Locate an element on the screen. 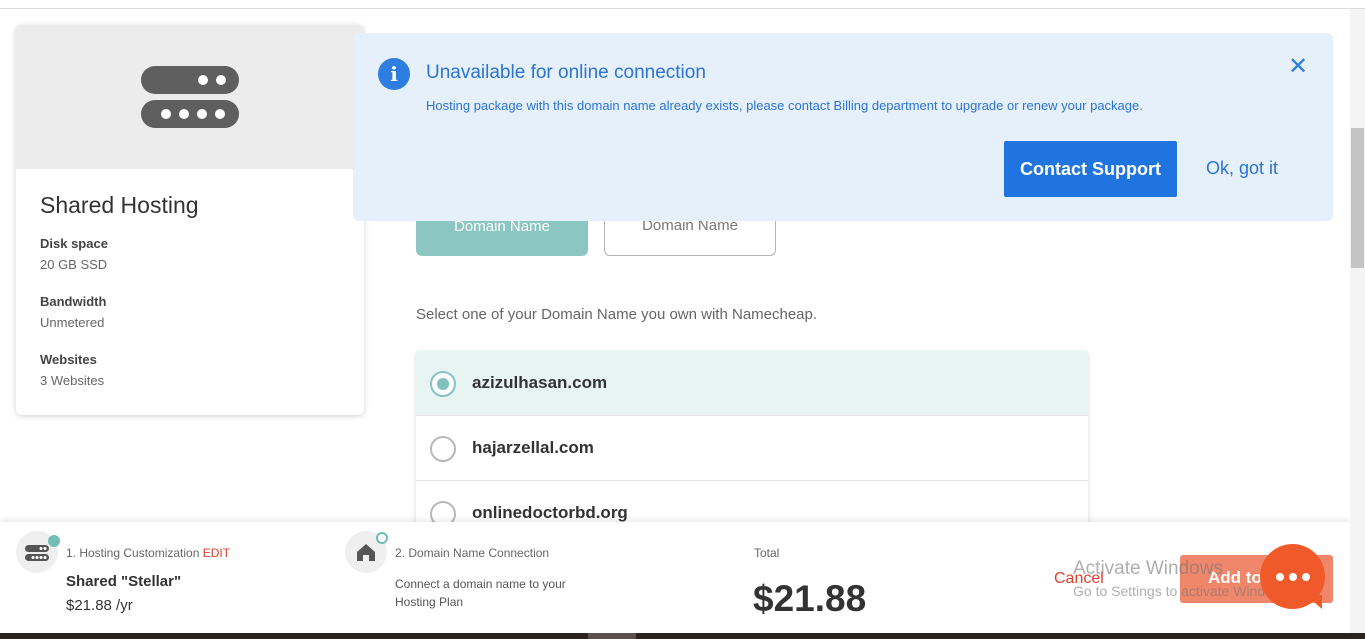  product-card-hero is located at coordinates (190, 97).